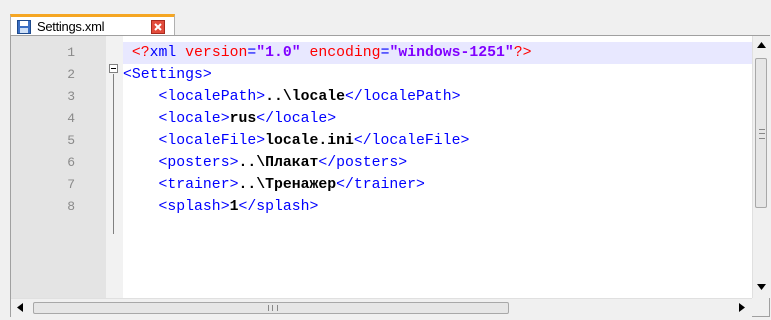 Image resolution: width=771 pixels, height=320 pixels. I want to click on code-token: "1.0", so click(278, 53).